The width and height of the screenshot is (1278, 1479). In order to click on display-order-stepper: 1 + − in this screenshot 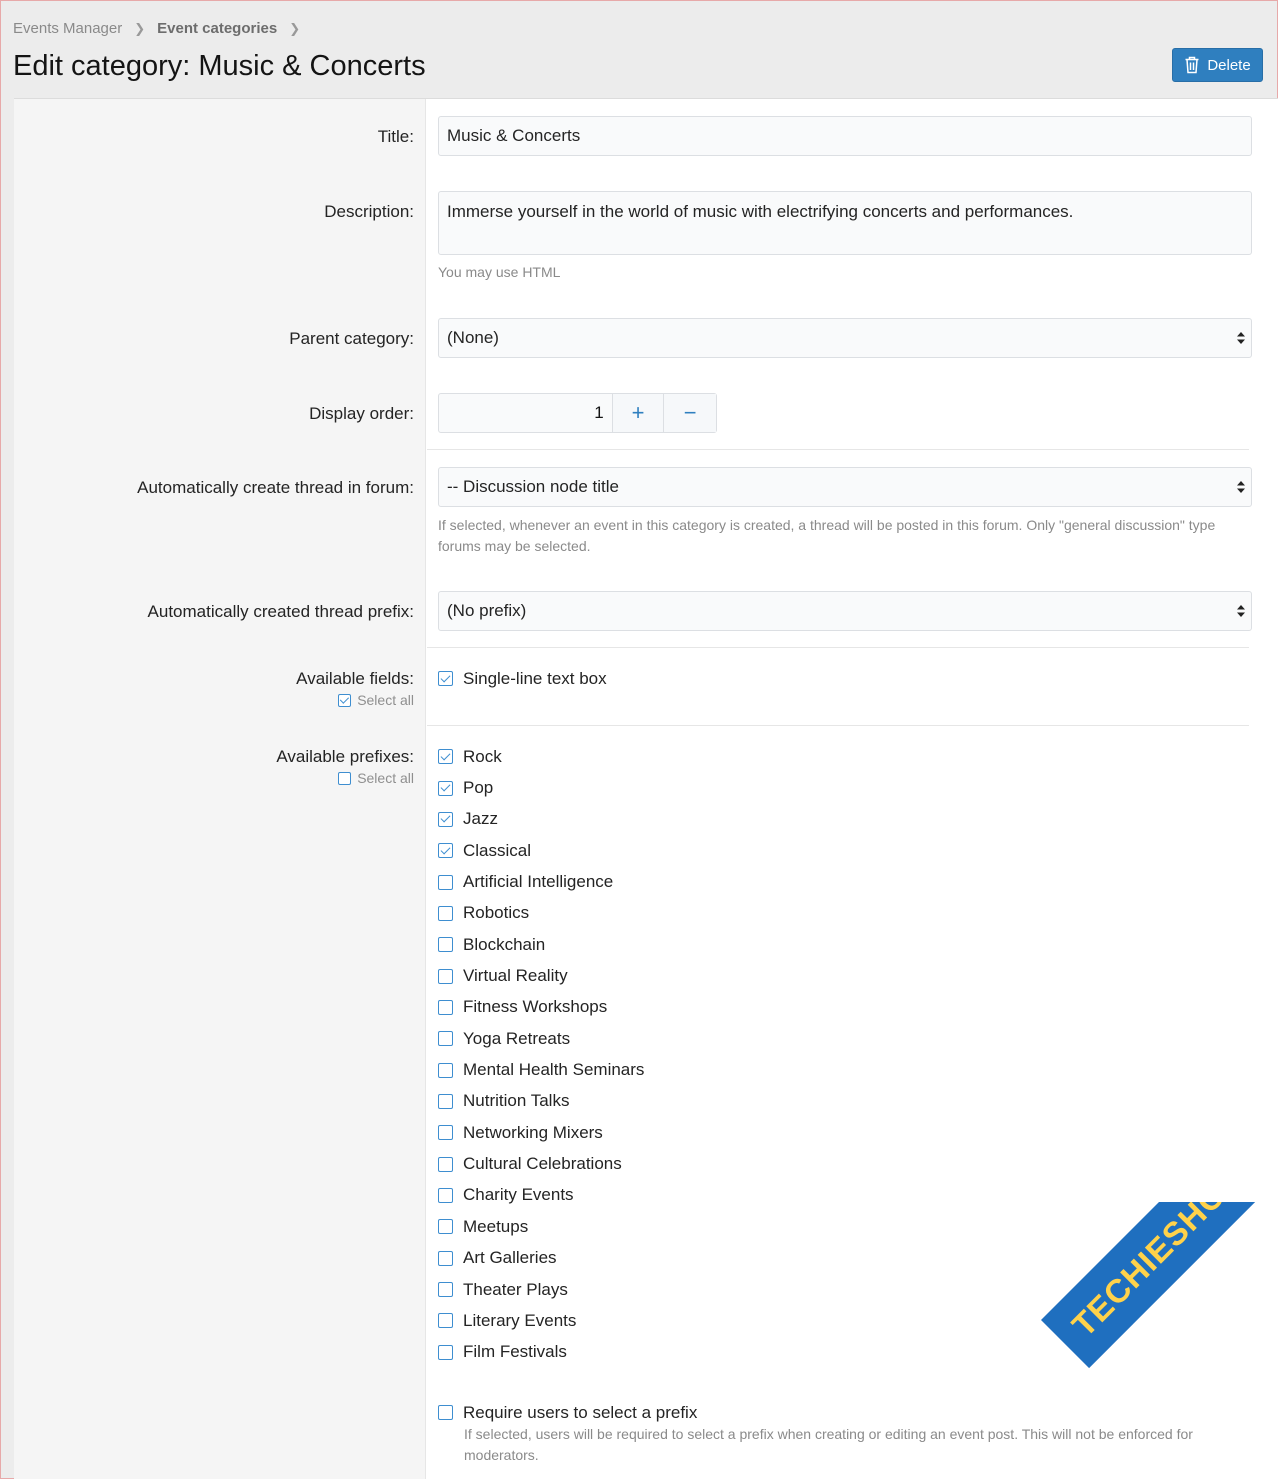, I will do `click(577, 413)`.